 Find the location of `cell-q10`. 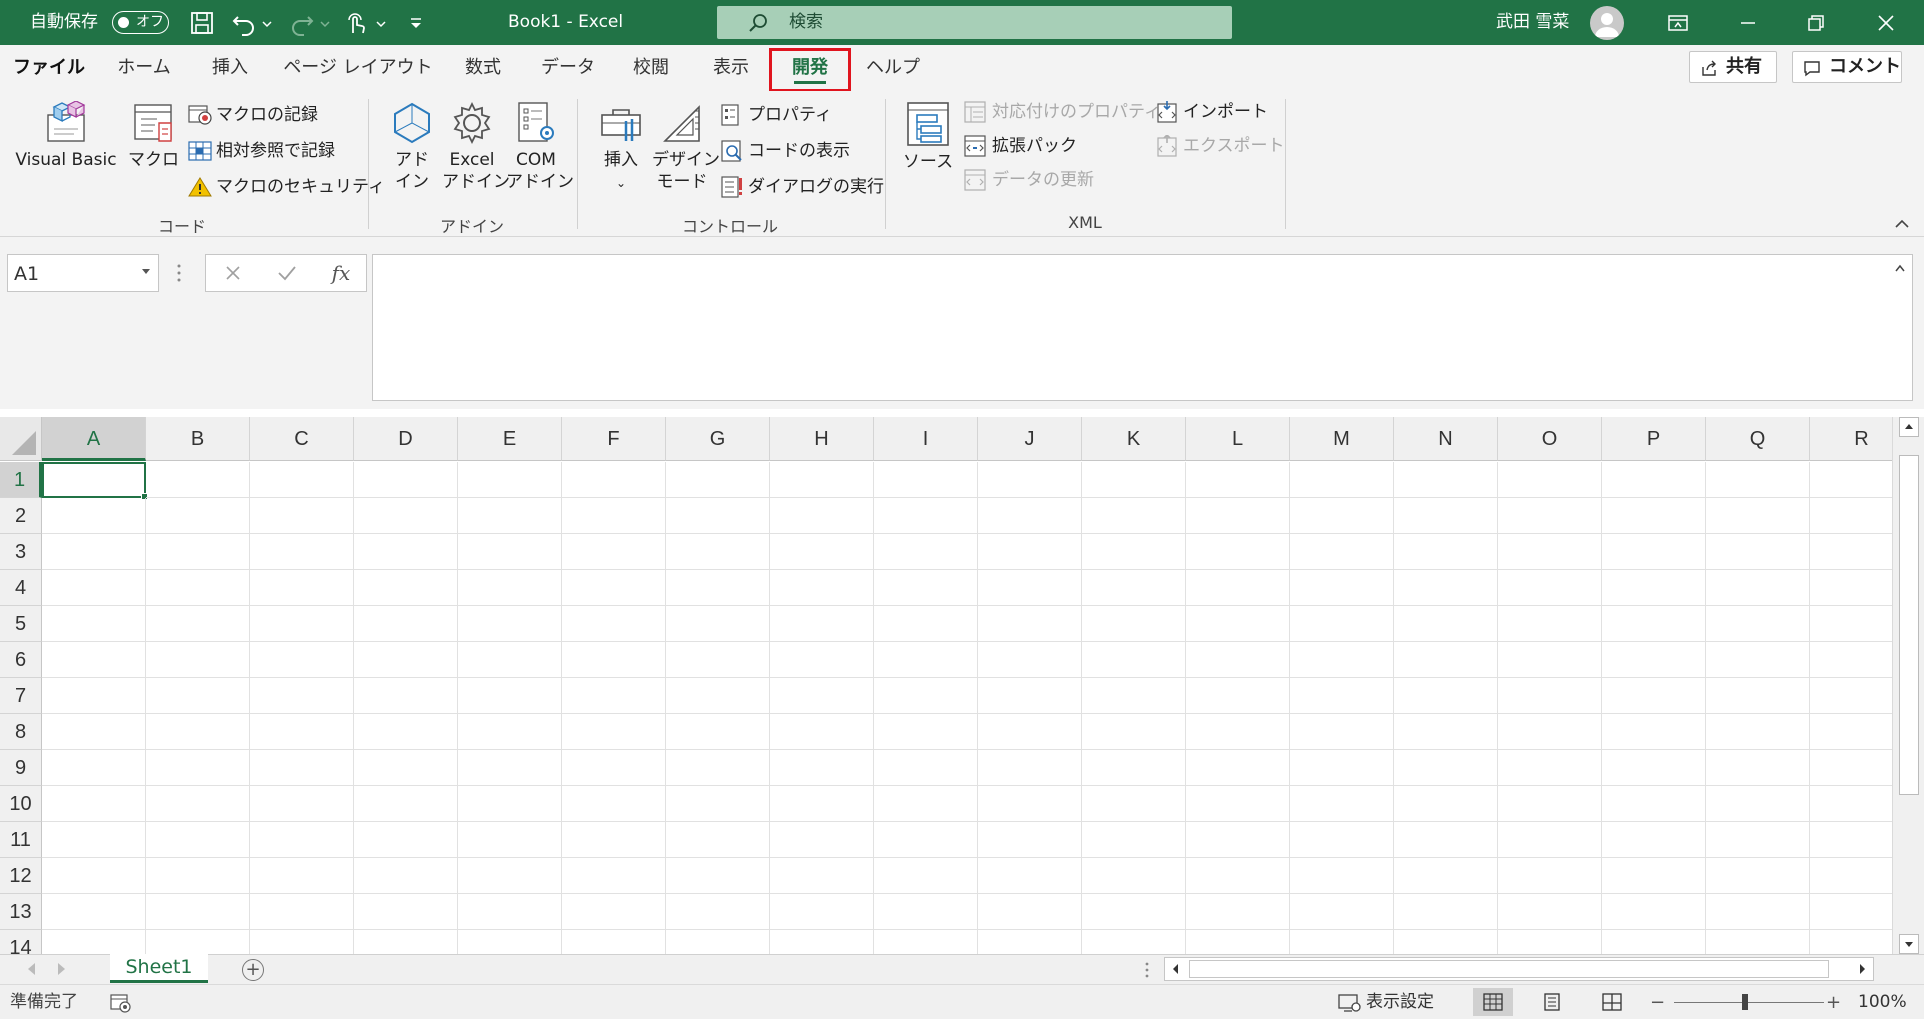

cell-q10 is located at coordinates (1758, 804).